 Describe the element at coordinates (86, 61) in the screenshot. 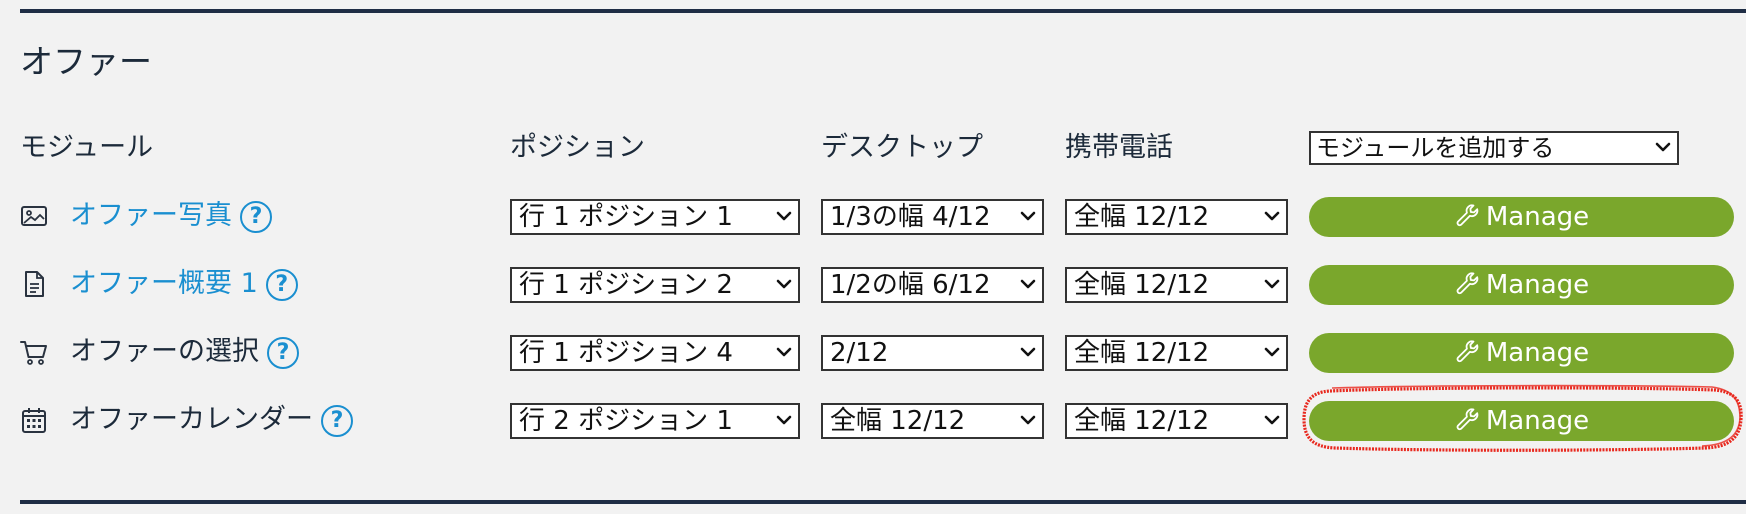

I see `section-title: オファー` at that location.